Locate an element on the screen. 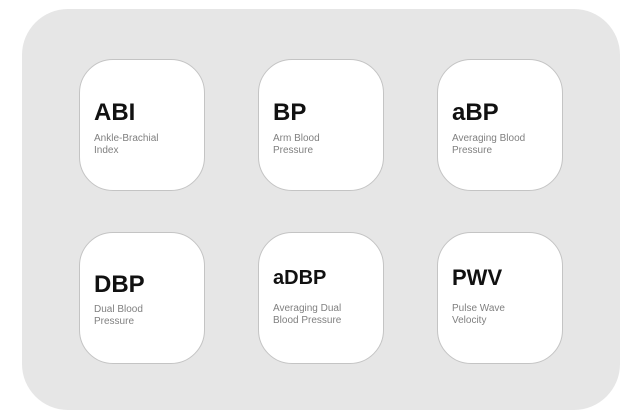 Image resolution: width=629 pixels, height=412 pixels. tile-desc-line1: Dual Blood is located at coordinates (118, 309).